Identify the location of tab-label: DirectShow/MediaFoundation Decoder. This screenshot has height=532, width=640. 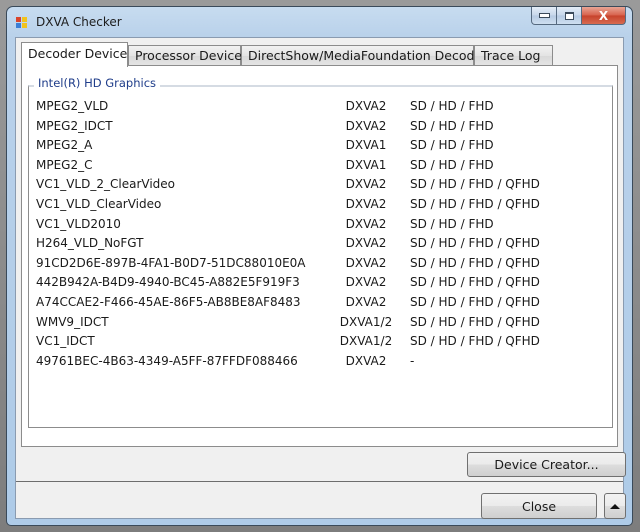
(368, 55).